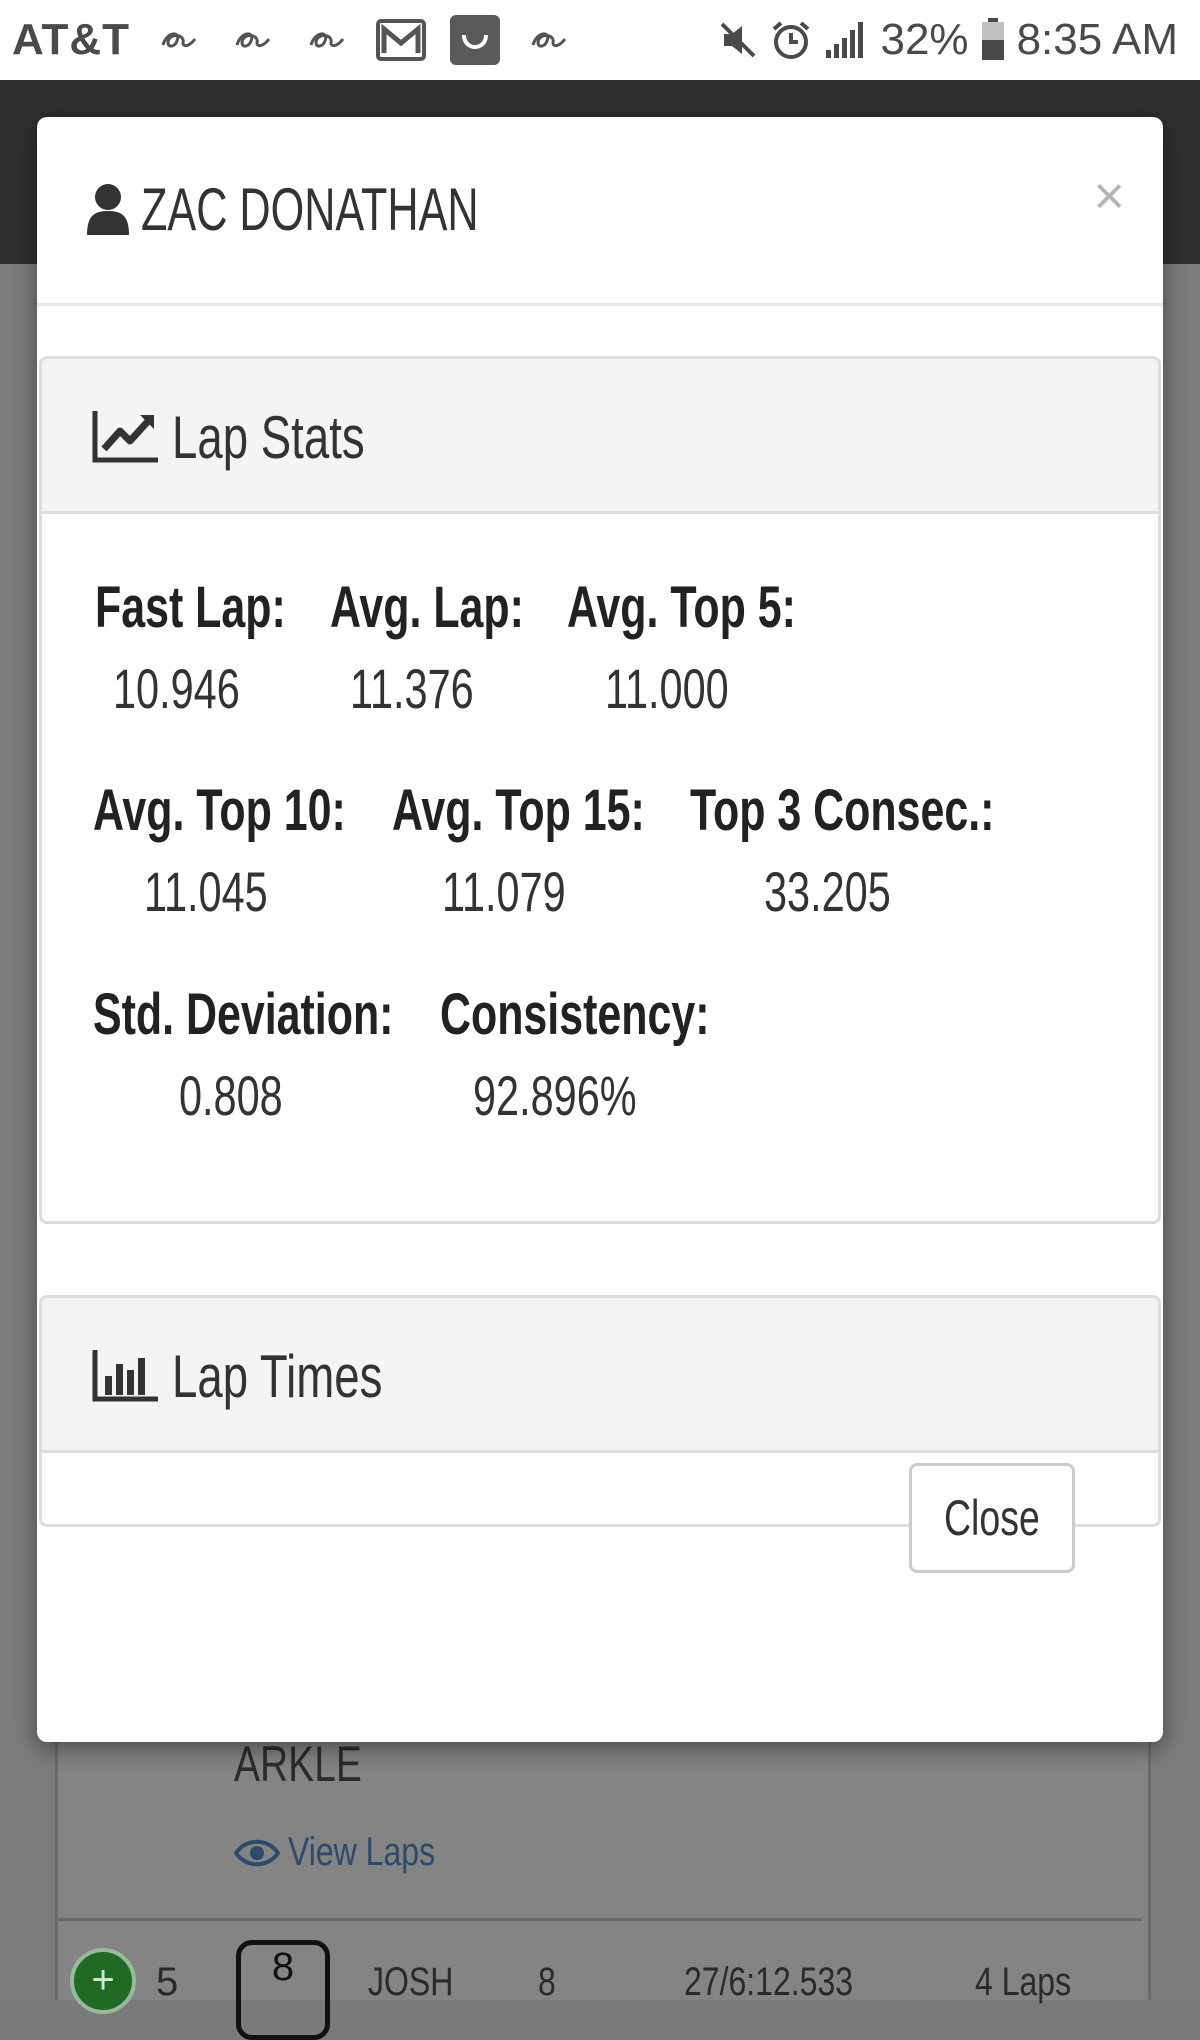 Image resolution: width=1200 pixels, height=2040 pixels. Describe the element at coordinates (296, 1054) in the screenshot. I see `stat-std-deviation: Std. Deviation: 0.808` at that location.